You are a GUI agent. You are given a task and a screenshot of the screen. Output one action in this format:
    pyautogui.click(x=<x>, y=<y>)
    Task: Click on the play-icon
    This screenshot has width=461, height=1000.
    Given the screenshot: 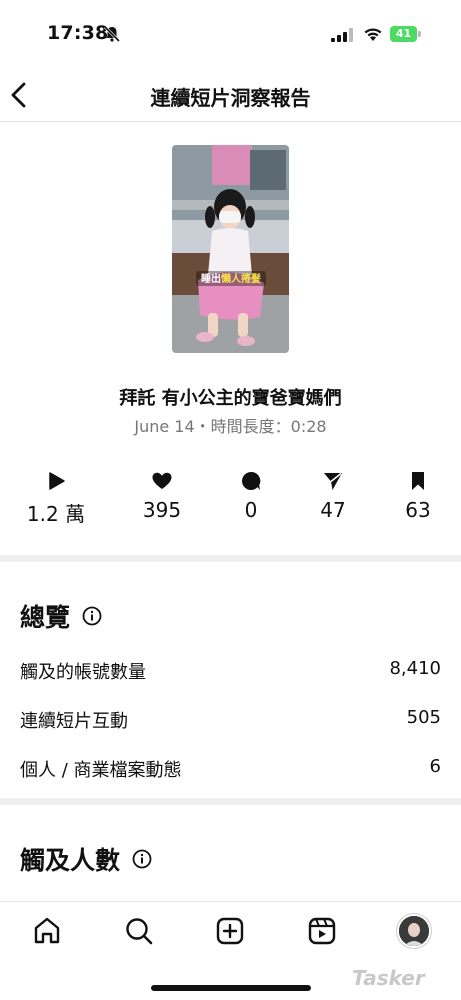 What is the action you would take?
    pyautogui.click(x=57, y=481)
    